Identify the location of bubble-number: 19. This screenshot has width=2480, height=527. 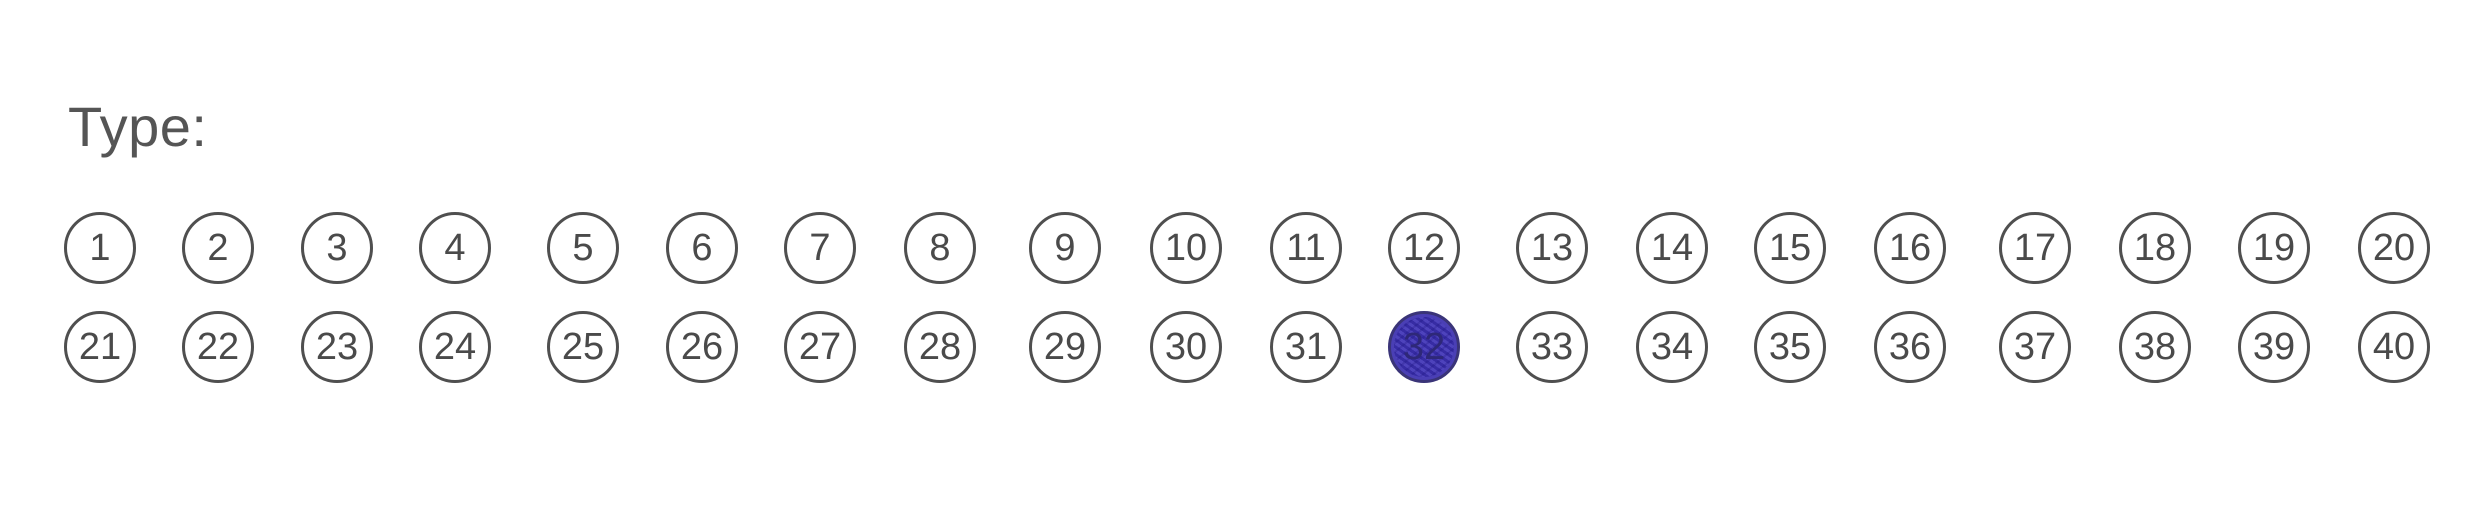
(2274, 247).